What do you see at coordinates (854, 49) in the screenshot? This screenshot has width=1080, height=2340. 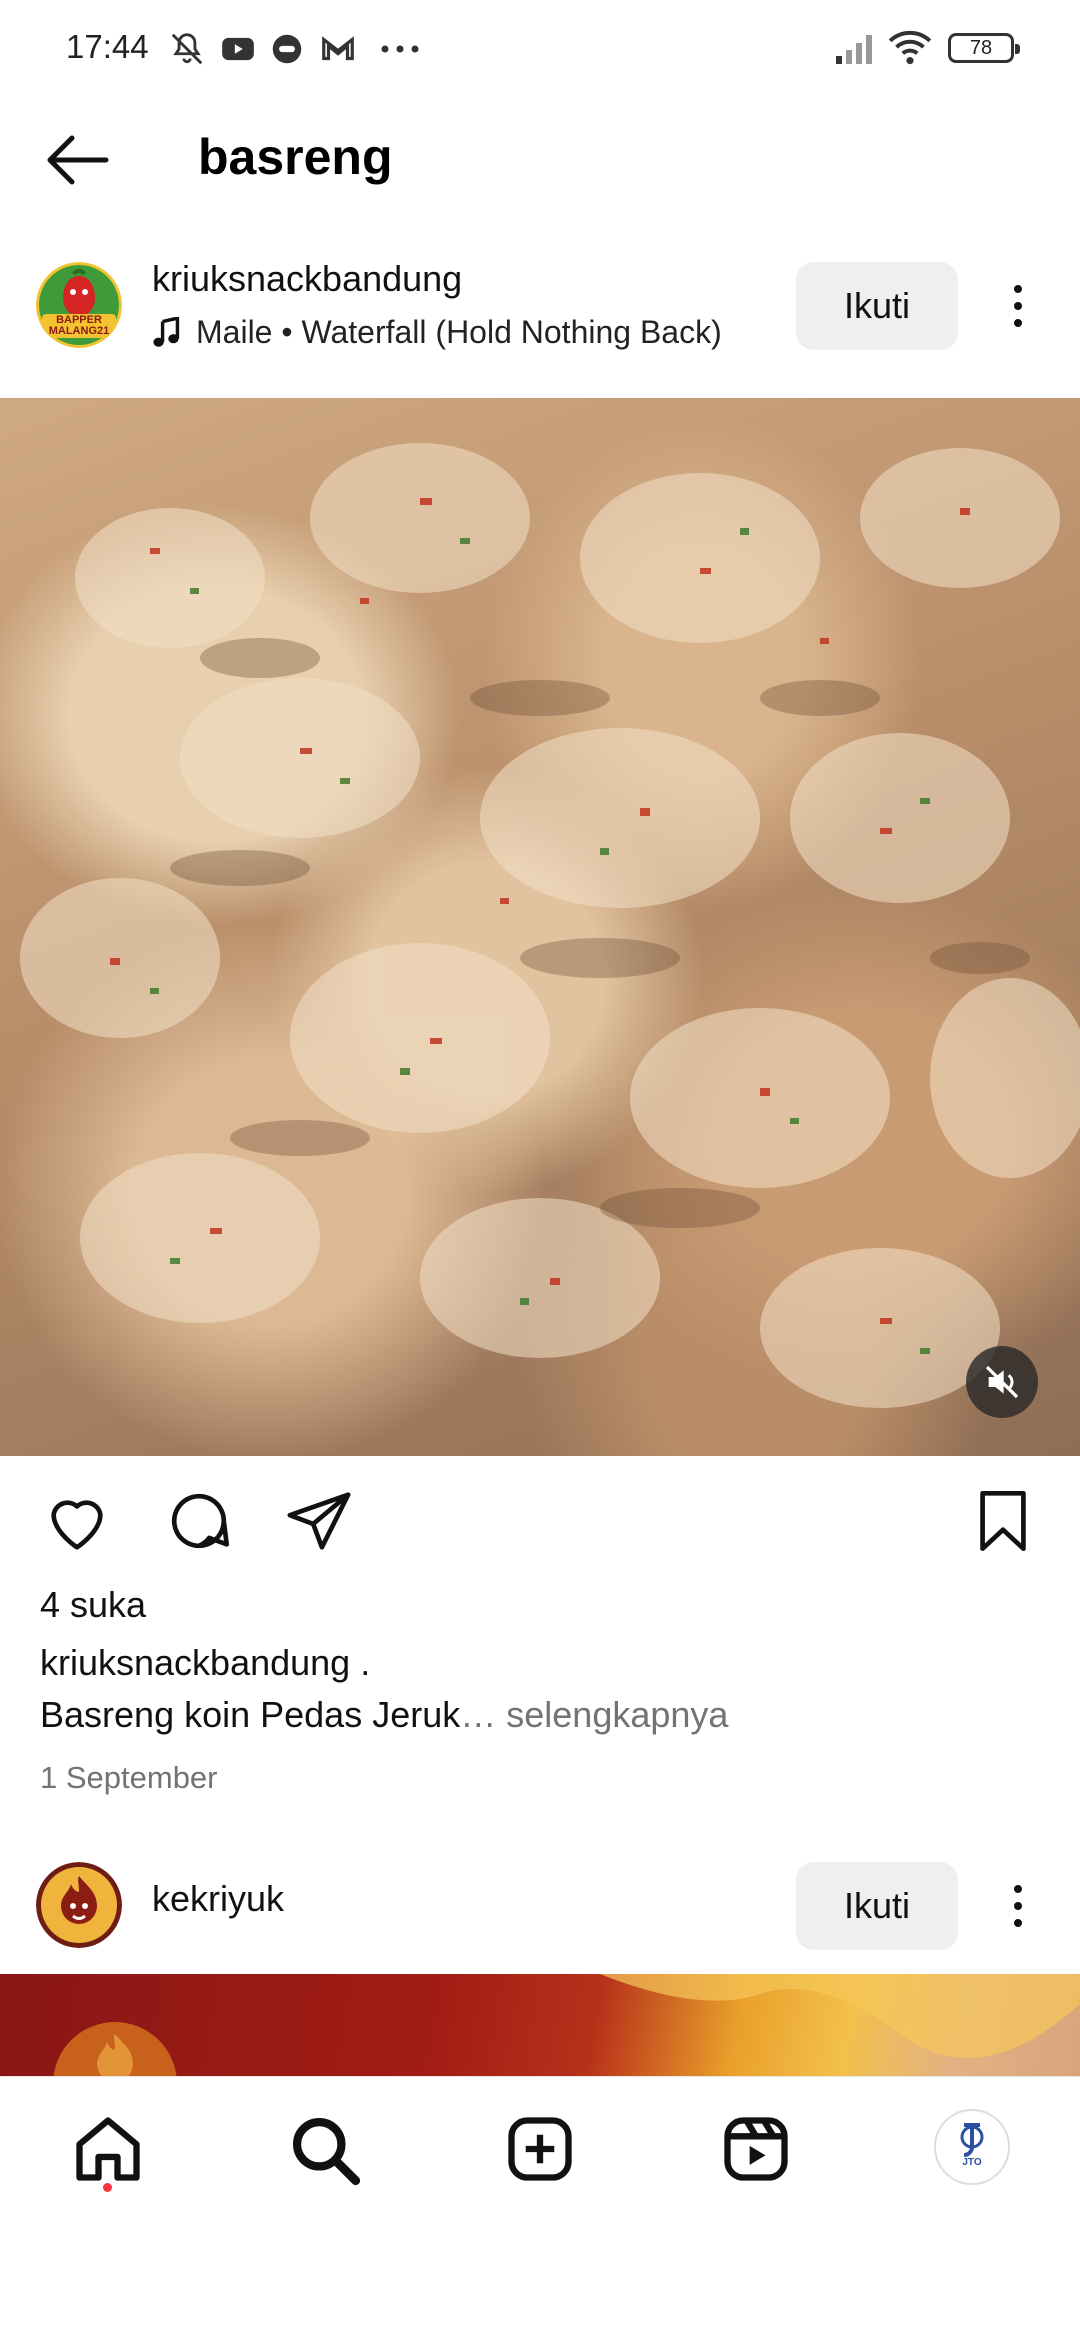 I see `signal-icon` at bounding box center [854, 49].